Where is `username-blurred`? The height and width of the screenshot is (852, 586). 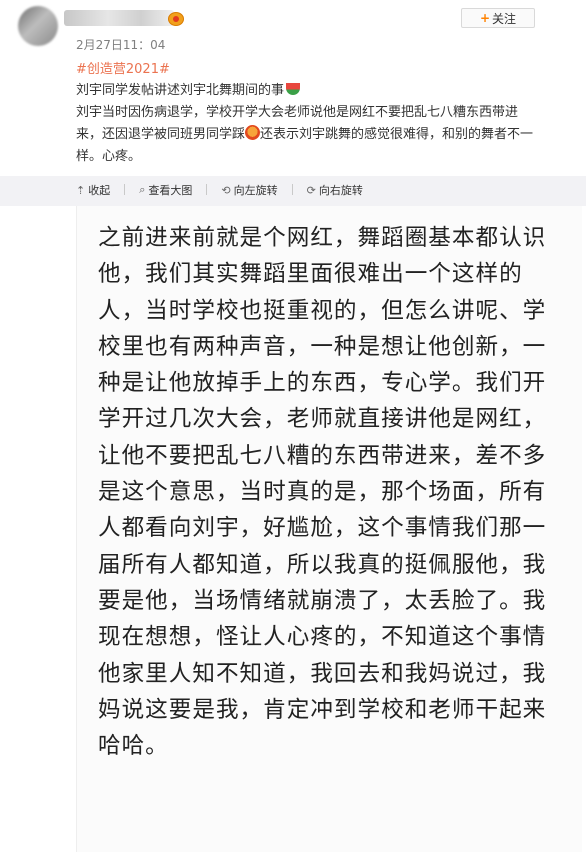
username-blurred is located at coordinates (119, 18).